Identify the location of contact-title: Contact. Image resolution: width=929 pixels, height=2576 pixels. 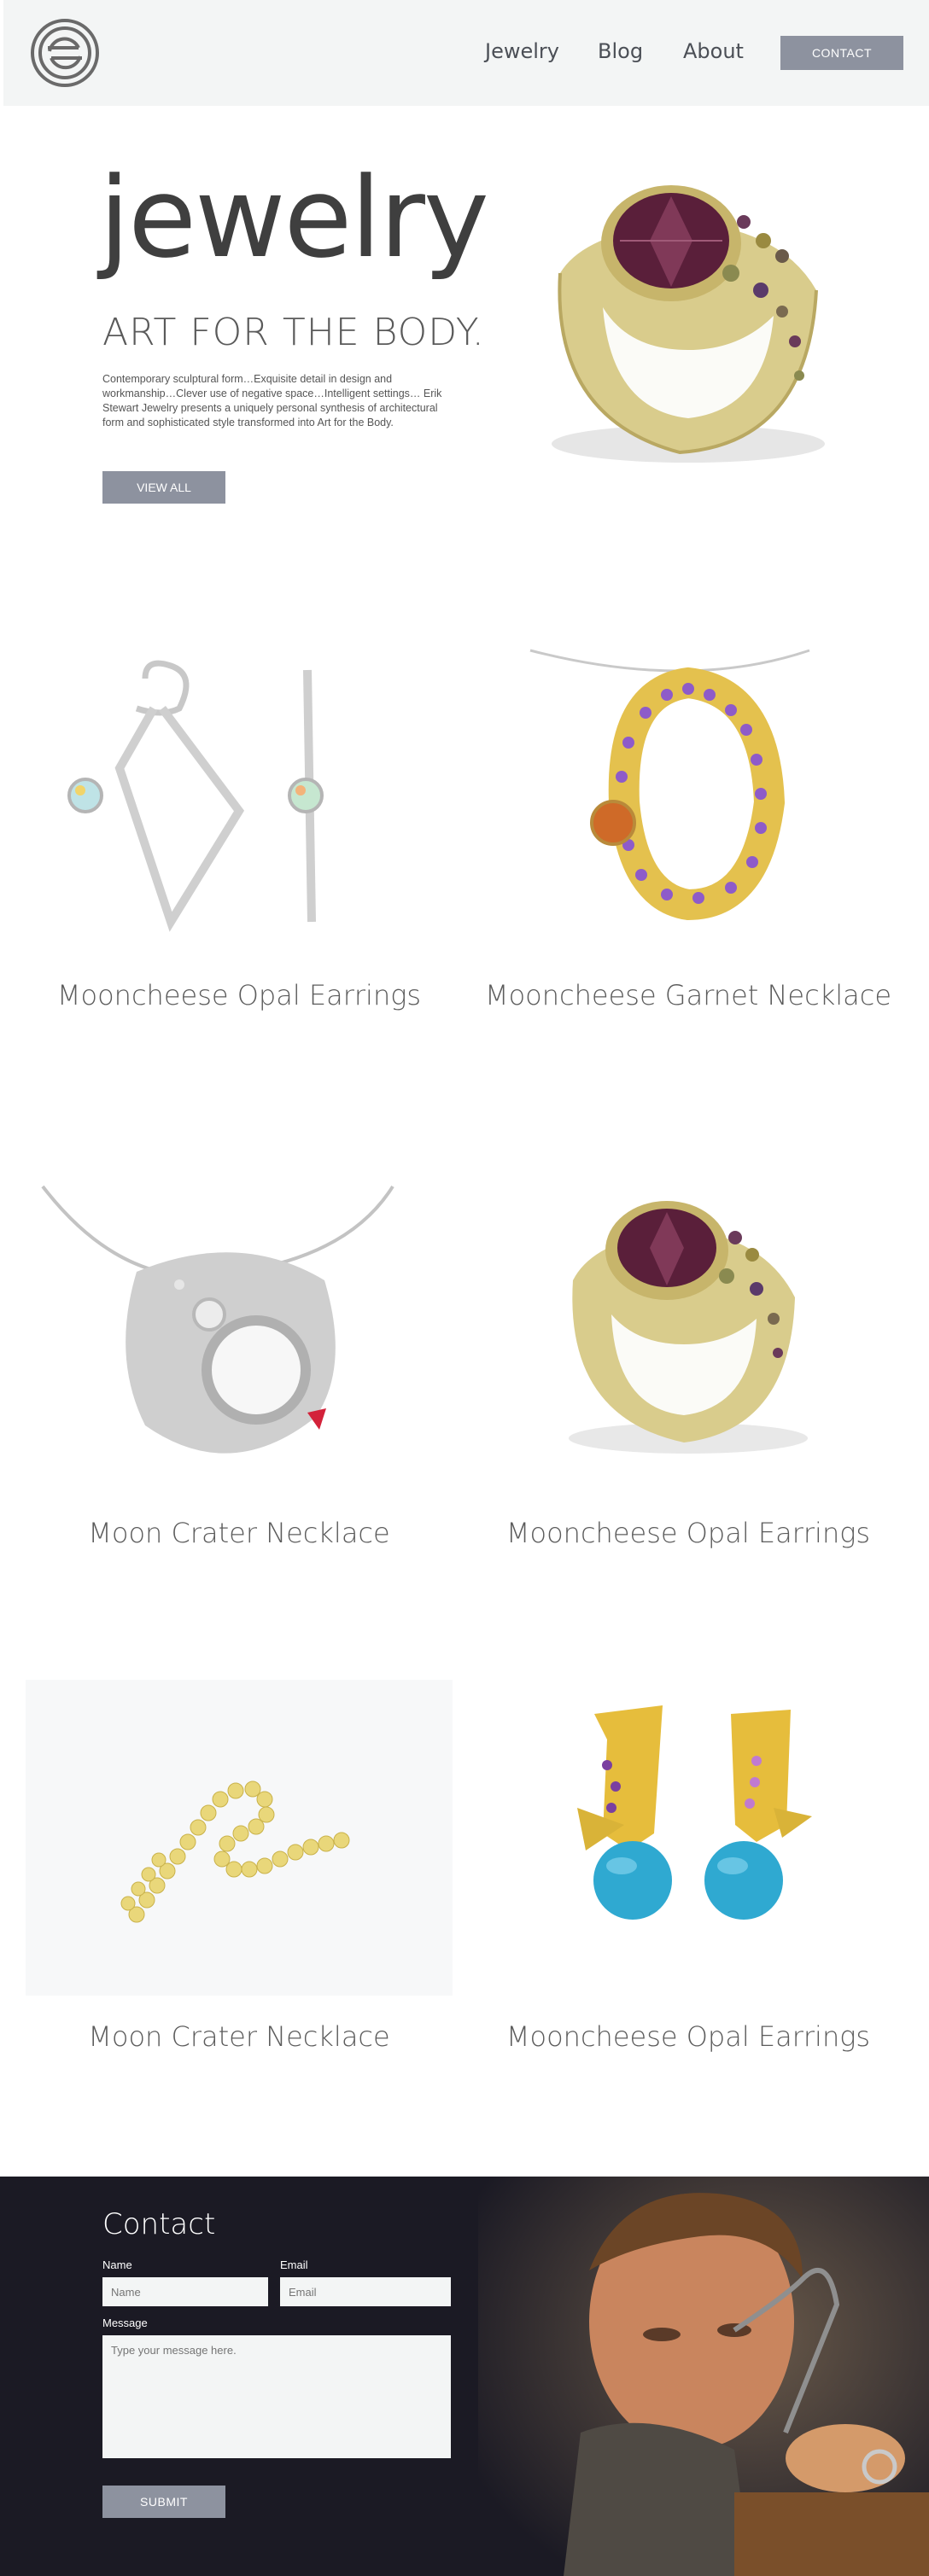
(159, 2224).